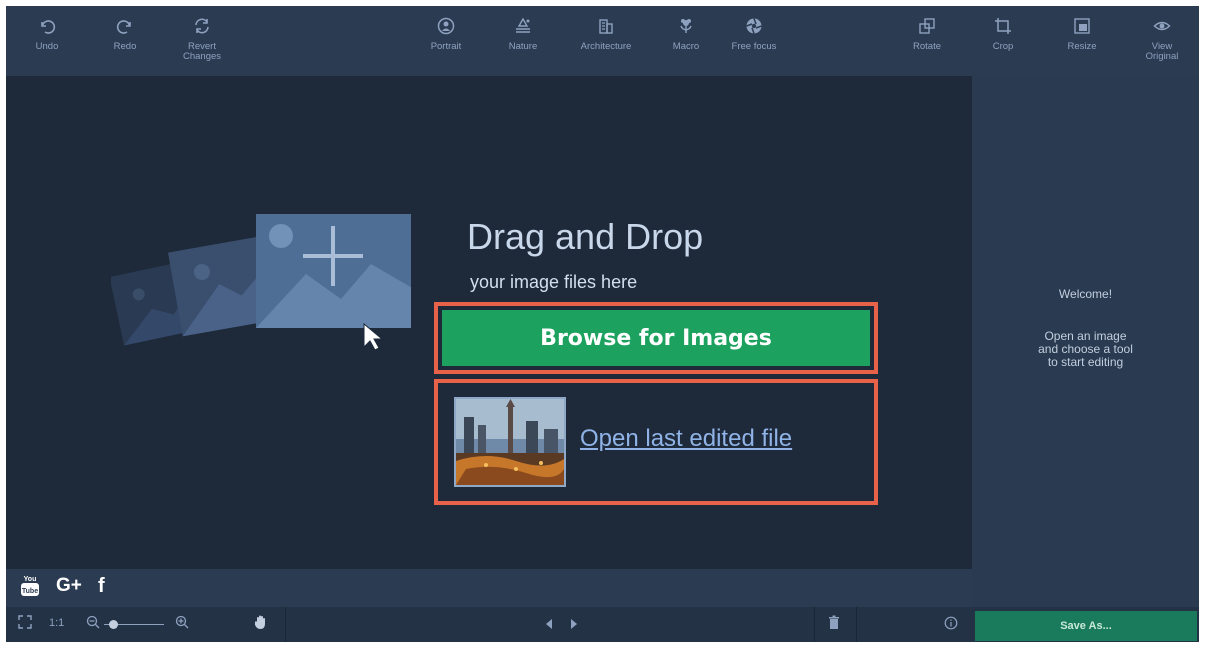 The image size is (1205, 646). Describe the element at coordinates (927, 26) in the screenshot. I see `rotate-icon` at that location.